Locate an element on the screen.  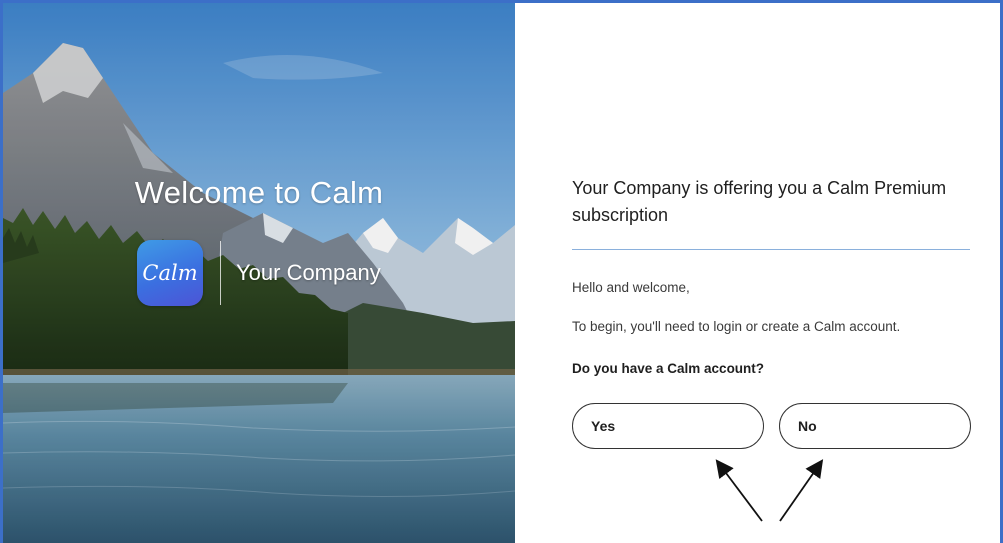
account-question: Do you have a Calm account? is located at coordinates (668, 368).